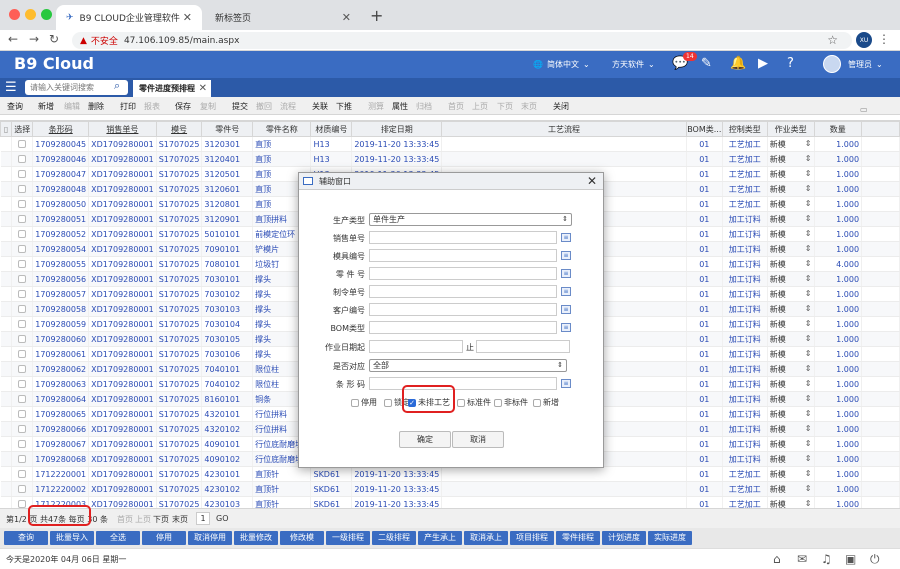  I want to click on order-no-input, so click(463, 291).